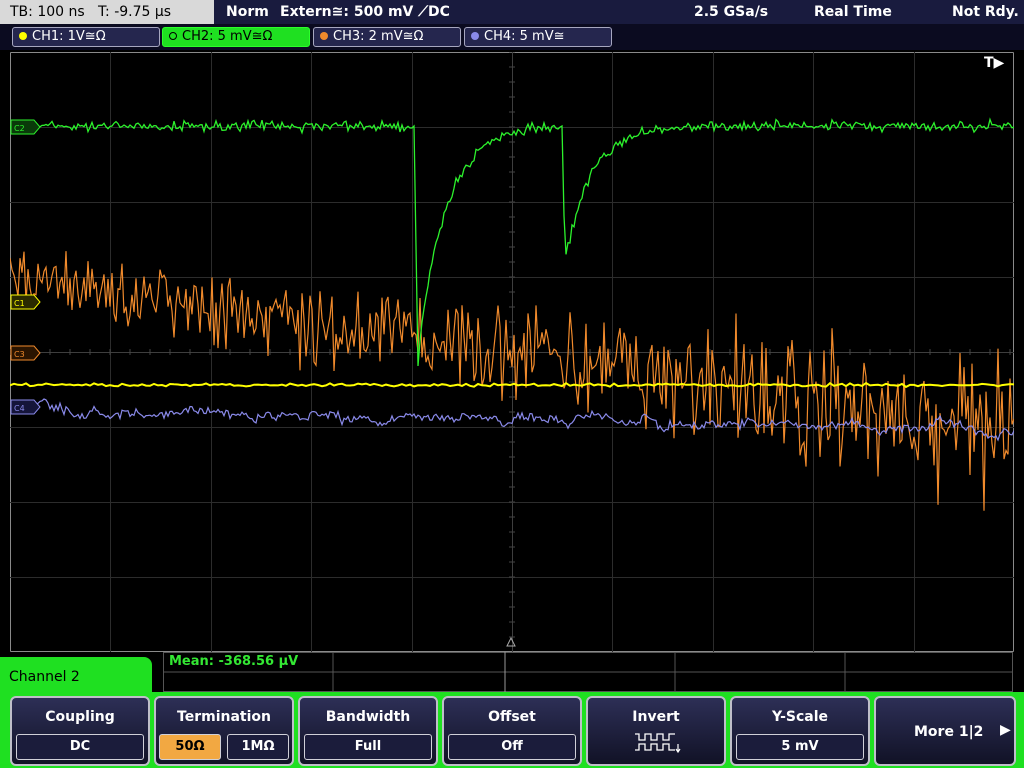  Describe the element at coordinates (135, 12) in the screenshot. I see `trigger-time-label: T: -9.75 μs` at that location.